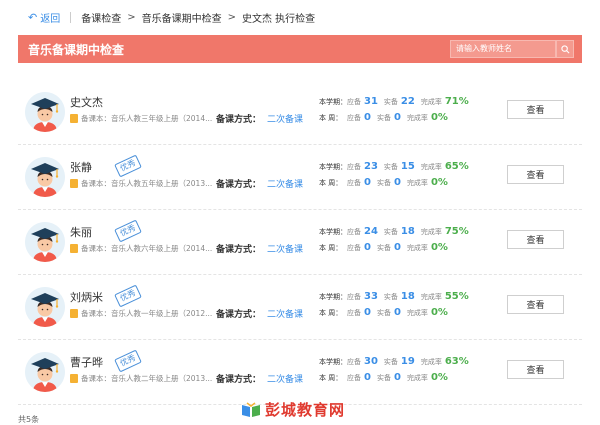 Image resolution: width=600 pixels, height=425 pixels. What do you see at coordinates (182, 17) in the screenshot?
I see `breadcrumb-item: 音乐备课期中检查` at bounding box center [182, 17].